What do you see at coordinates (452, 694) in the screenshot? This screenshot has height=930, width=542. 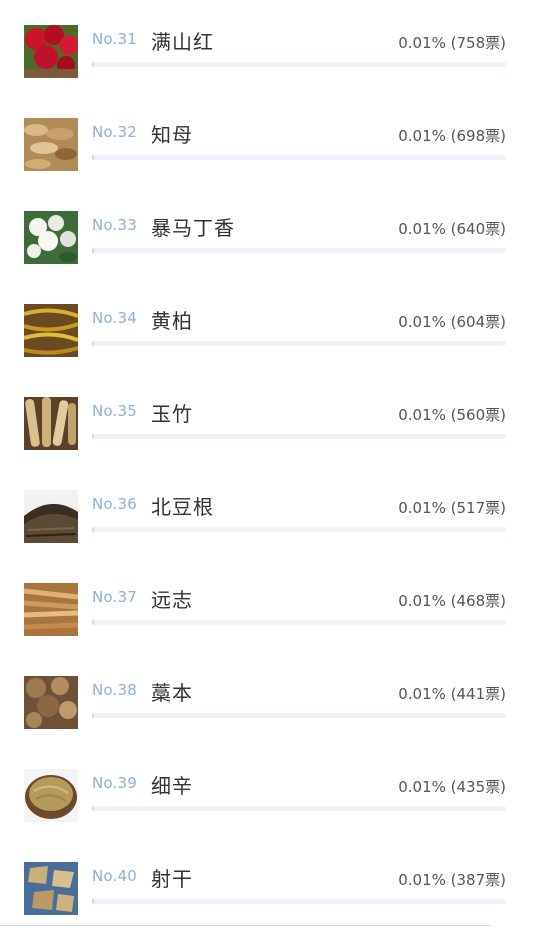 I see `vote-stat: 0.01% (441票)` at bounding box center [452, 694].